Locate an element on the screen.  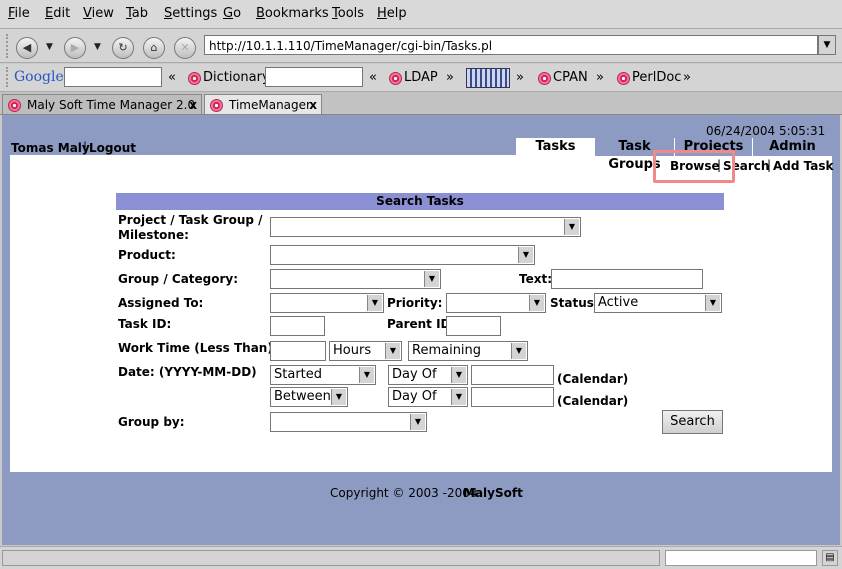
priority-select: ▼ is located at coordinates (496, 303).